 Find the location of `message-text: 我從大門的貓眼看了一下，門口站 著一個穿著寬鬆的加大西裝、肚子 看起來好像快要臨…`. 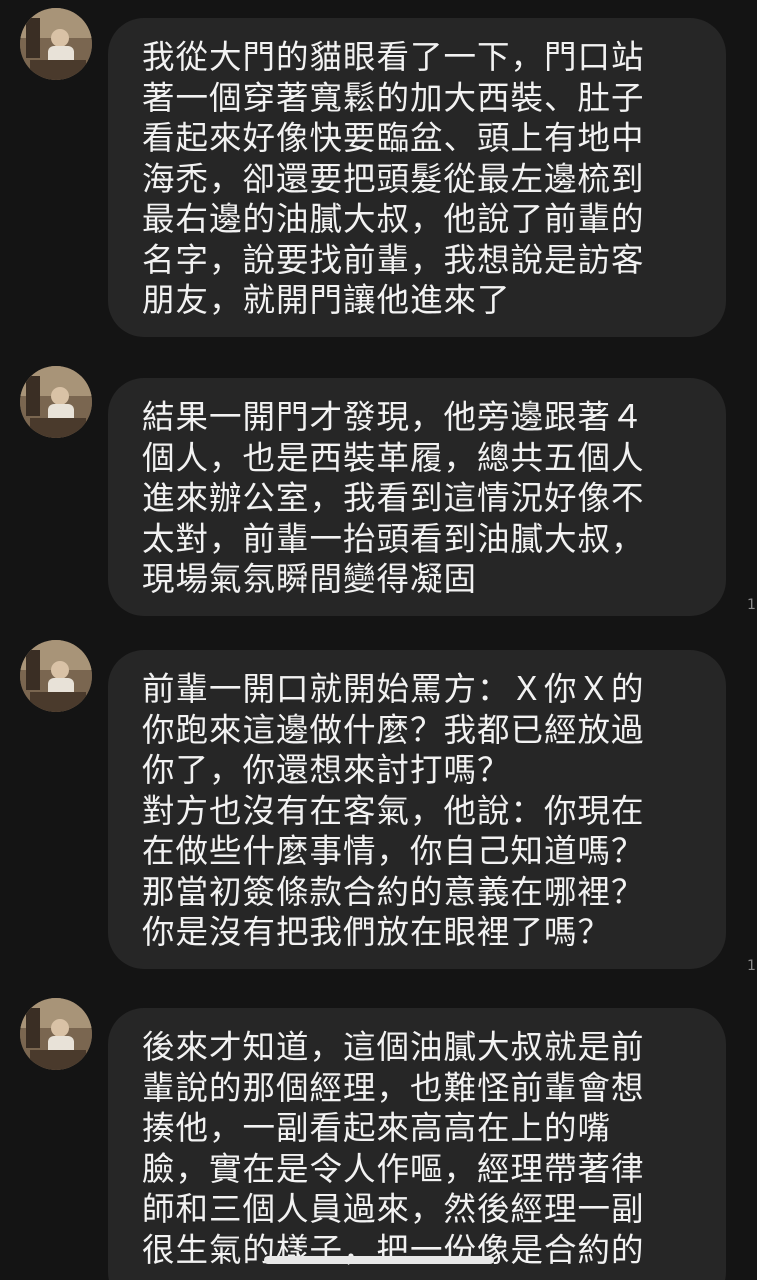

message-text: 我從大門的貓眼看了一下，門口站 著一個穿著寬鬆的加大西裝、肚子 看起來好像快要臨… is located at coordinates (393, 178).